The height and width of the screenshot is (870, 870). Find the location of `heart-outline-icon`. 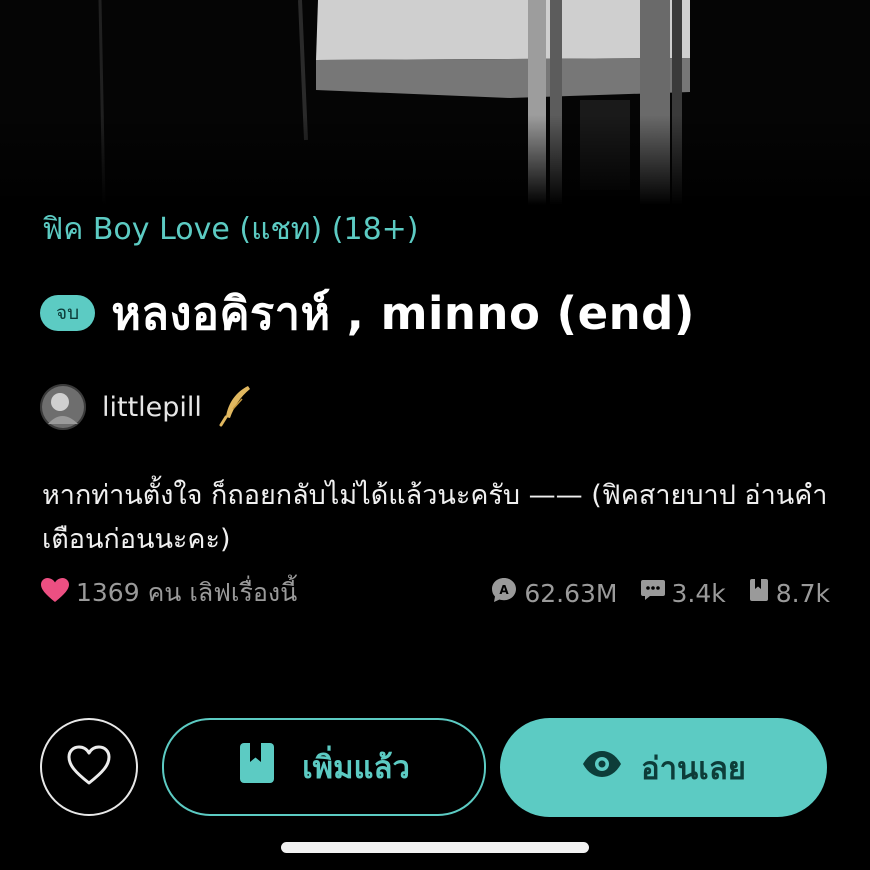

heart-outline-icon is located at coordinates (89, 767).